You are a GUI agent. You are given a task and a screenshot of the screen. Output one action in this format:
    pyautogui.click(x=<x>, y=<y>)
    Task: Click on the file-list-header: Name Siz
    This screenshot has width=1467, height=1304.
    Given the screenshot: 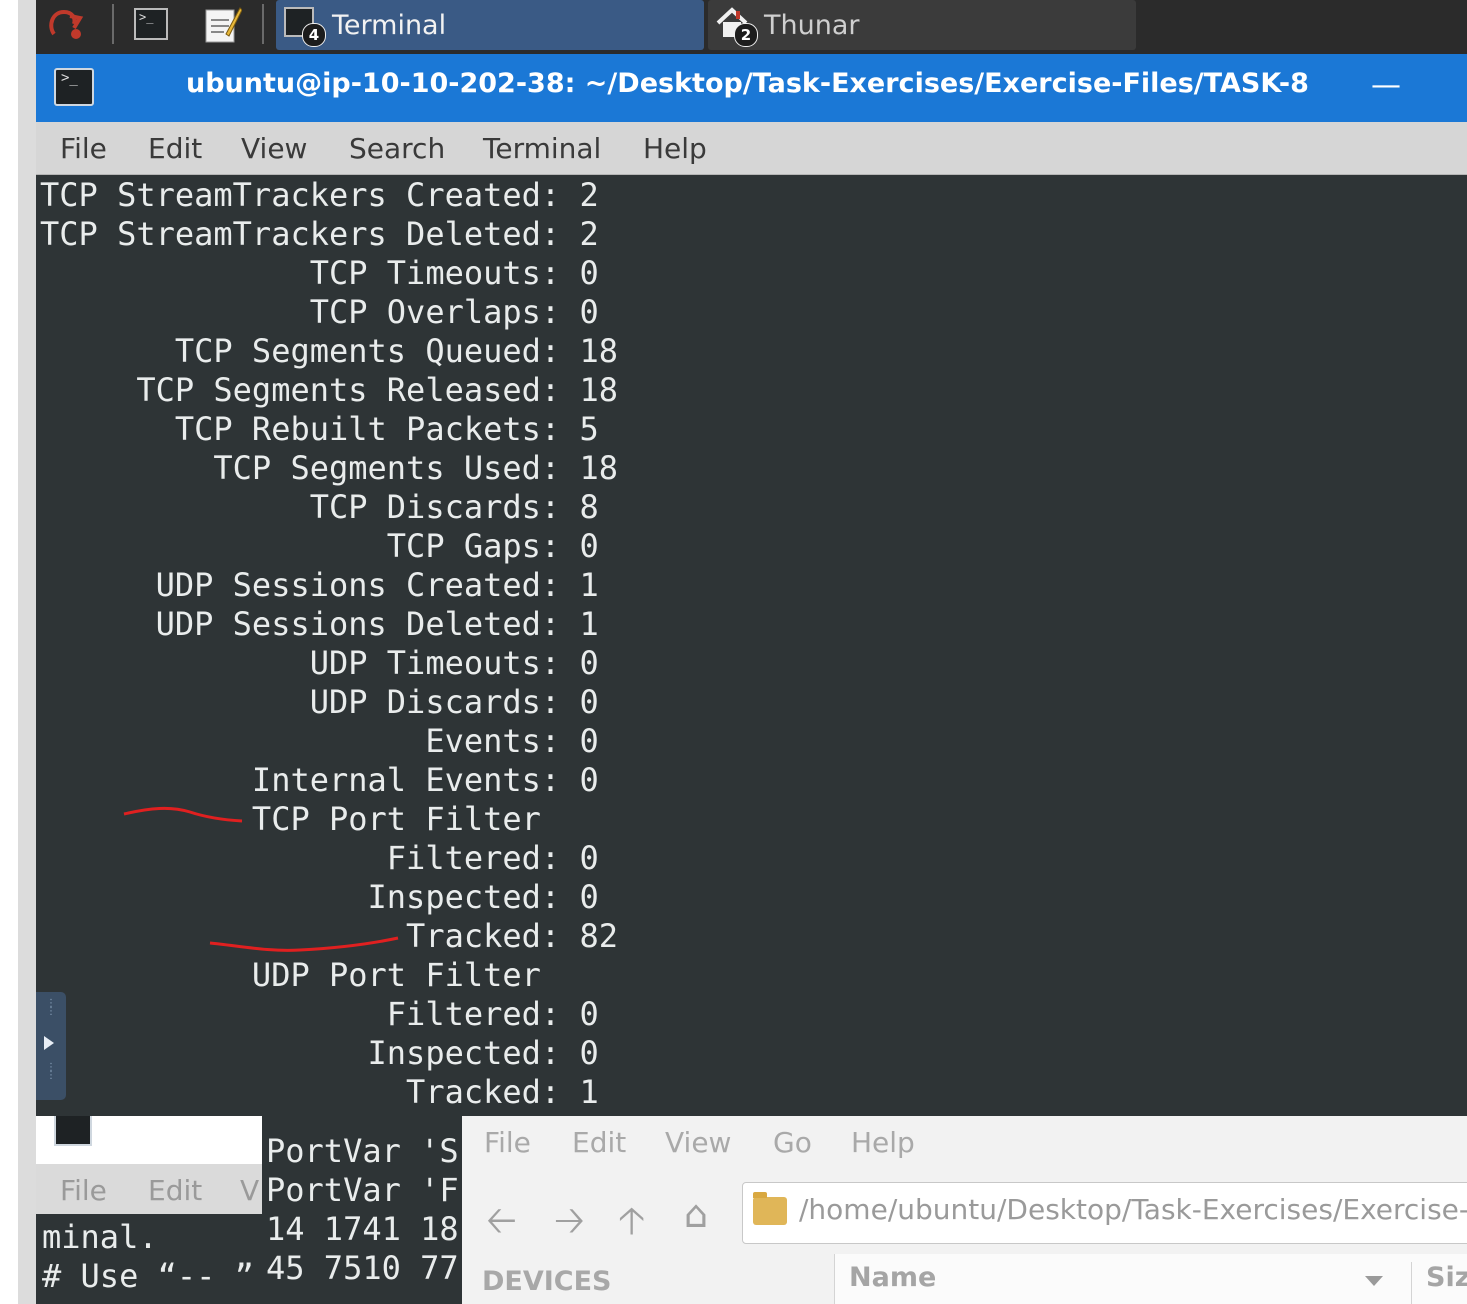 What is the action you would take?
    pyautogui.click(x=1150, y=1279)
    